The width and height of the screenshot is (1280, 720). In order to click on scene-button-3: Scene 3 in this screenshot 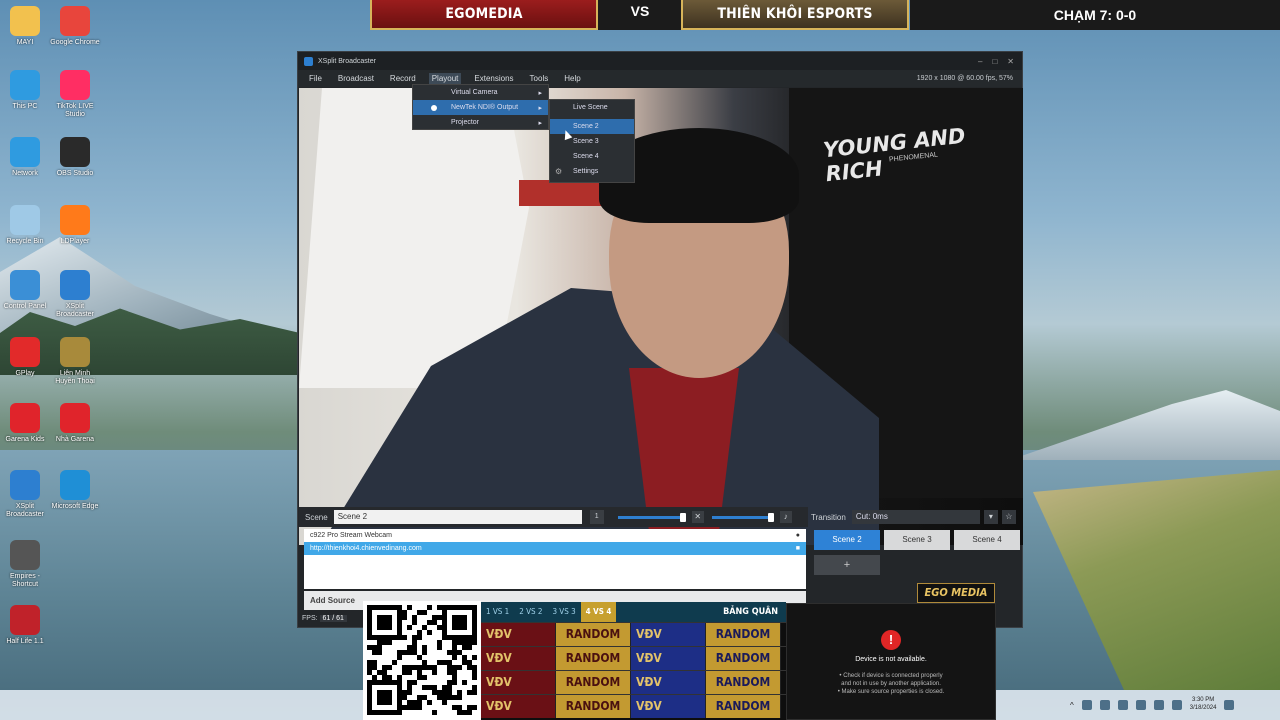, I will do `click(917, 540)`.